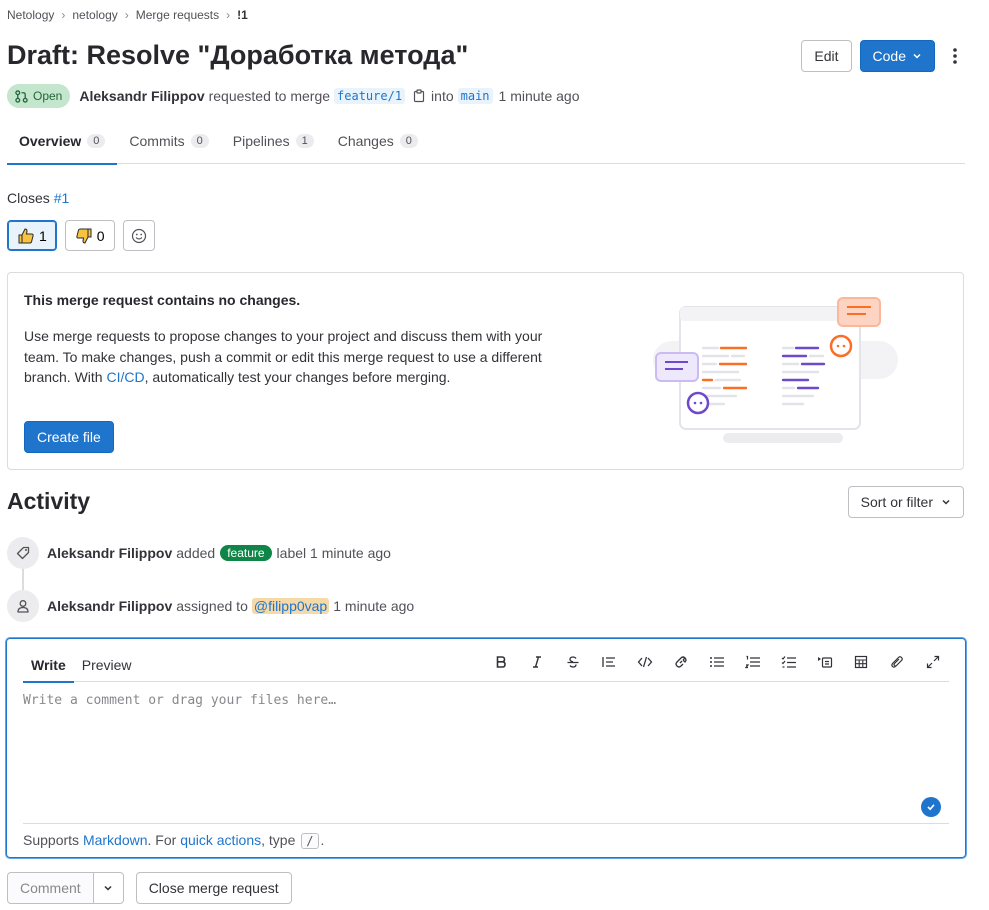  I want to click on closes-label: Closes, so click(28, 198).